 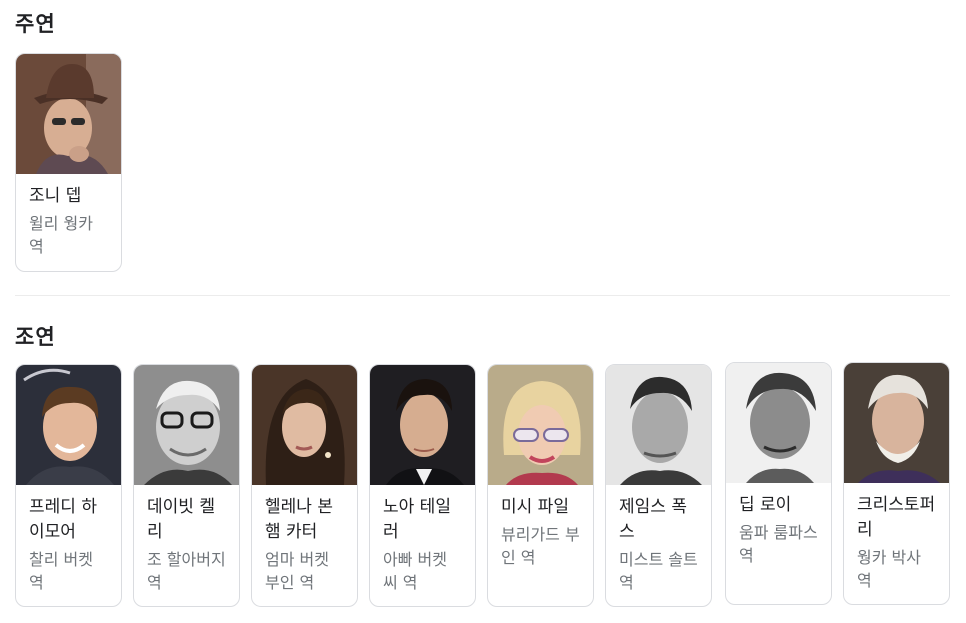 What do you see at coordinates (778, 423) in the screenshot?
I see `actor-photo-deep-roy` at bounding box center [778, 423].